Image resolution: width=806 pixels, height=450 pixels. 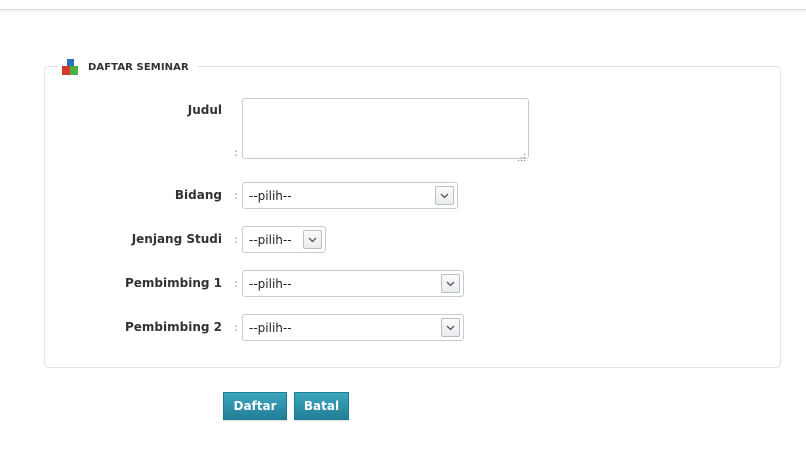 I want to click on bidang-label: Bidang, so click(x=198, y=195).